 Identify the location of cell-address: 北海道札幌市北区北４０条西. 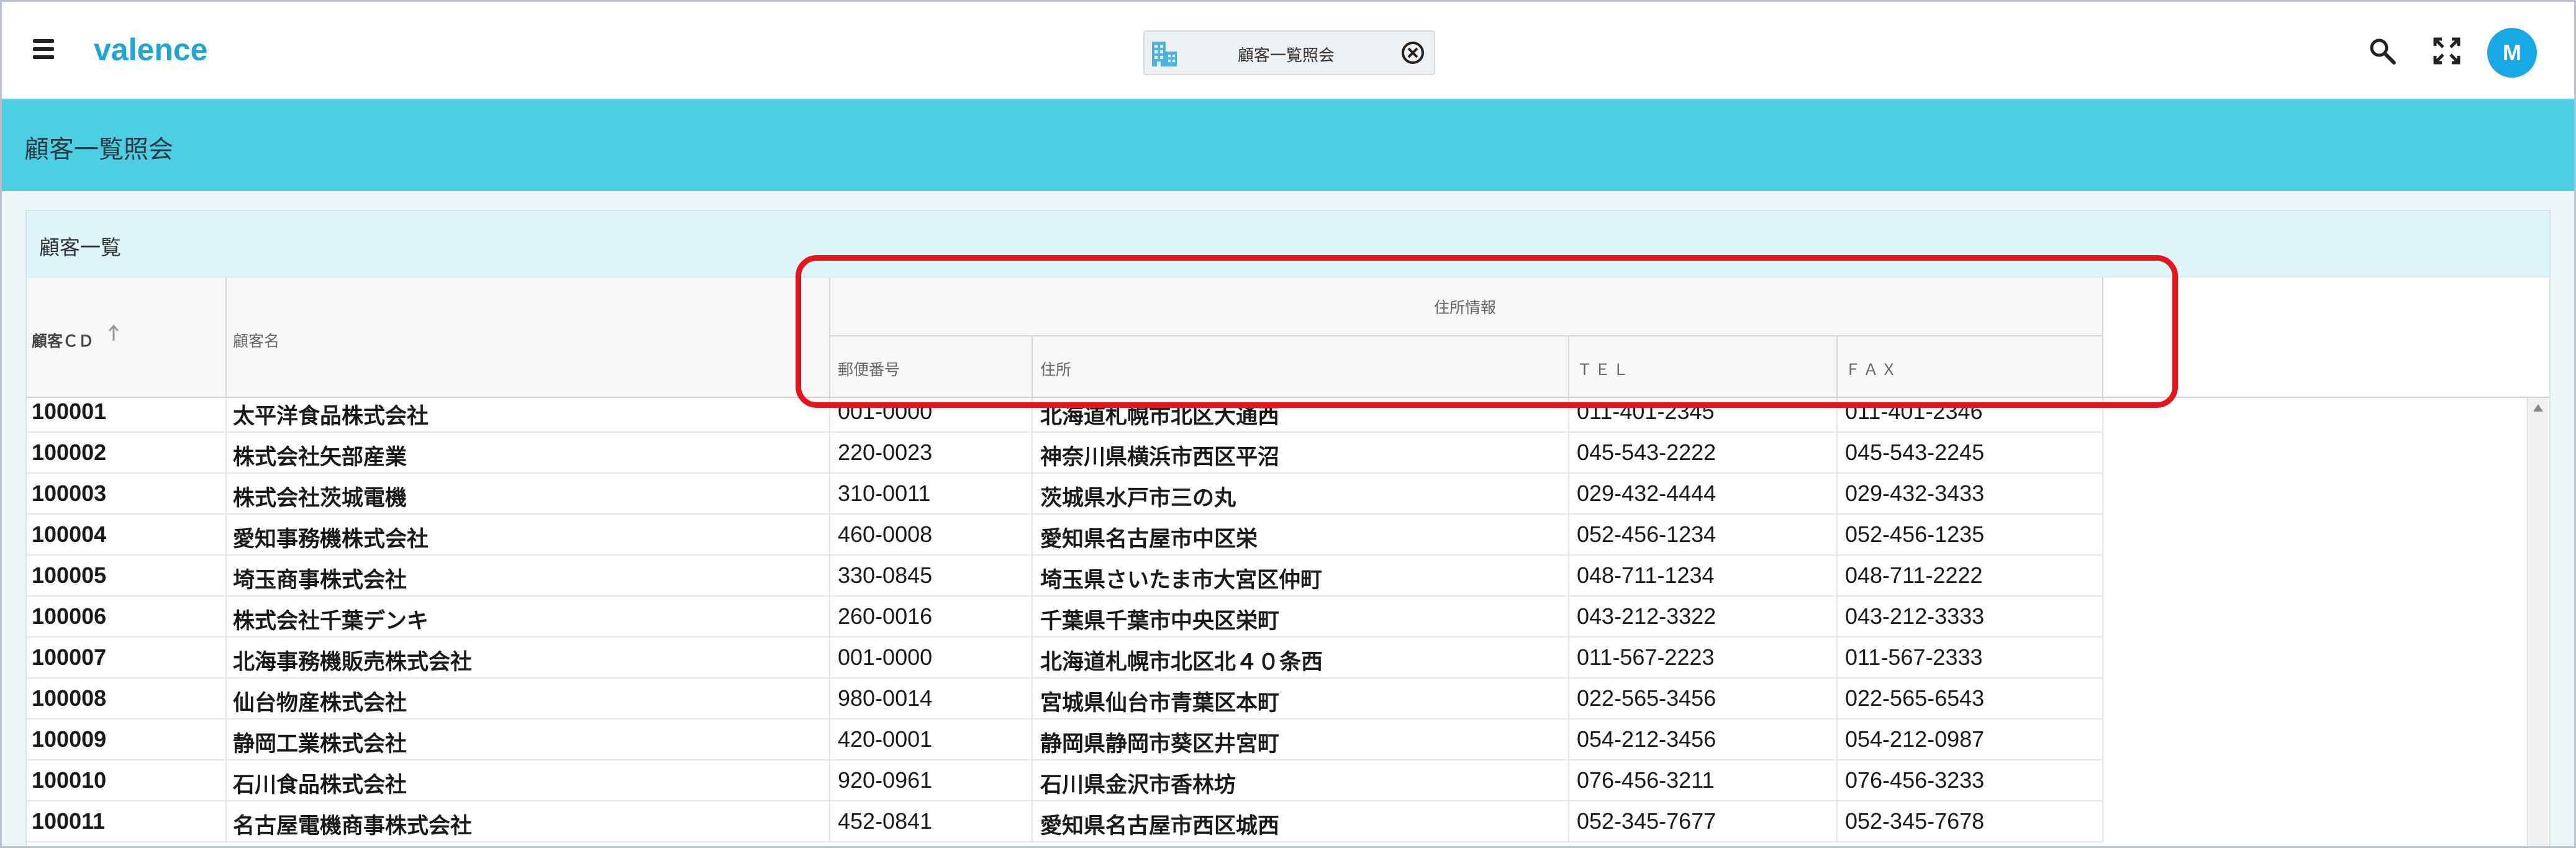
(1181, 662).